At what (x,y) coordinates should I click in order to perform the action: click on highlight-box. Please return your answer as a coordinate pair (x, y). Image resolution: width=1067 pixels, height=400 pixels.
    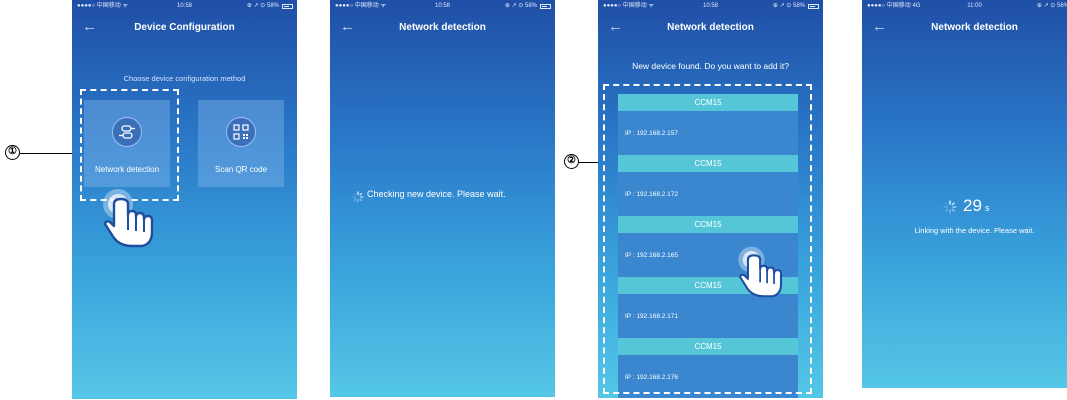
    Looking at the image, I should click on (129, 145).